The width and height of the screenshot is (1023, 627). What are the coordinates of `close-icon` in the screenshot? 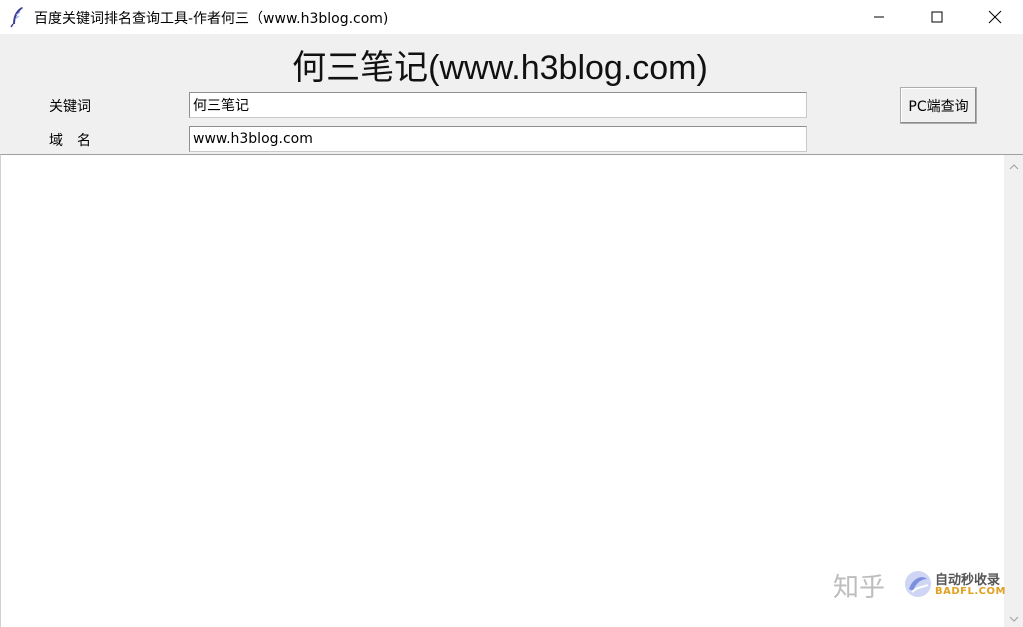 It's located at (995, 17).